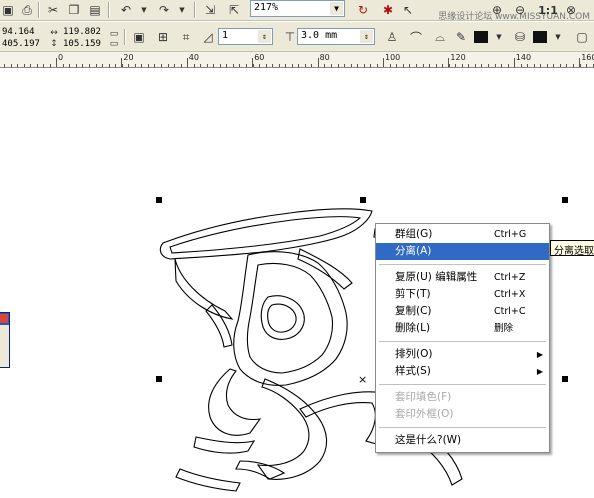  What do you see at coordinates (462, 328) in the screenshot?
I see `menu-item: 删除(L) 删除` at bounding box center [462, 328].